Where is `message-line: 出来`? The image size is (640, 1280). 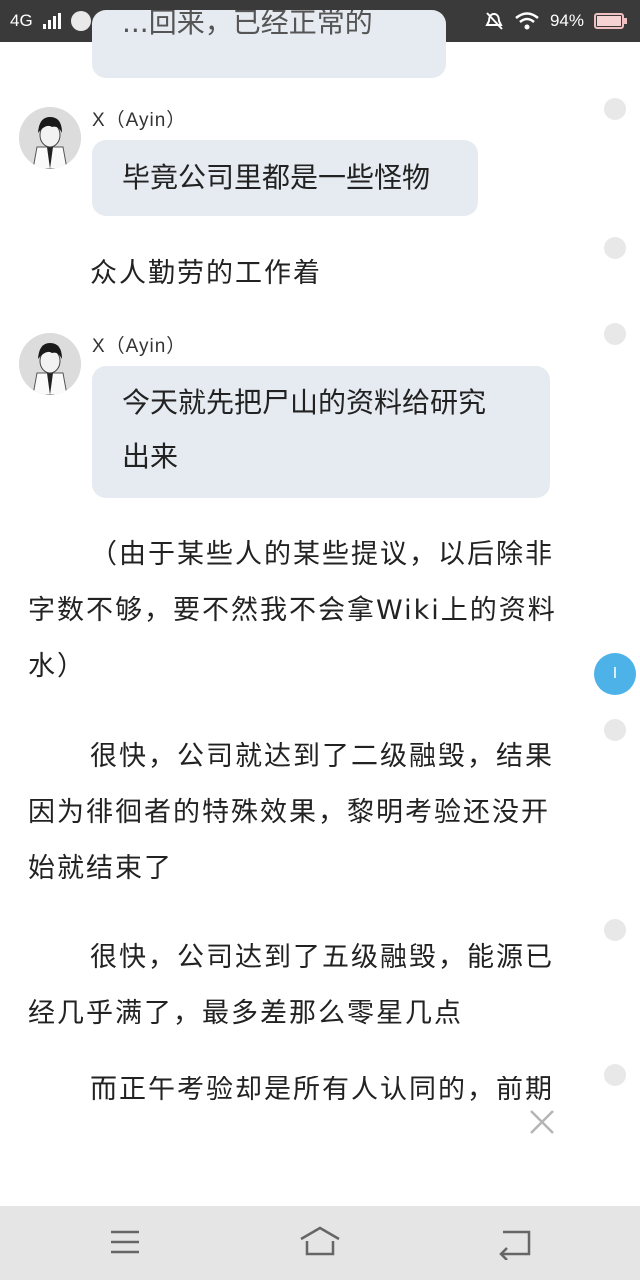
message-line: 出来 is located at coordinates (150, 456).